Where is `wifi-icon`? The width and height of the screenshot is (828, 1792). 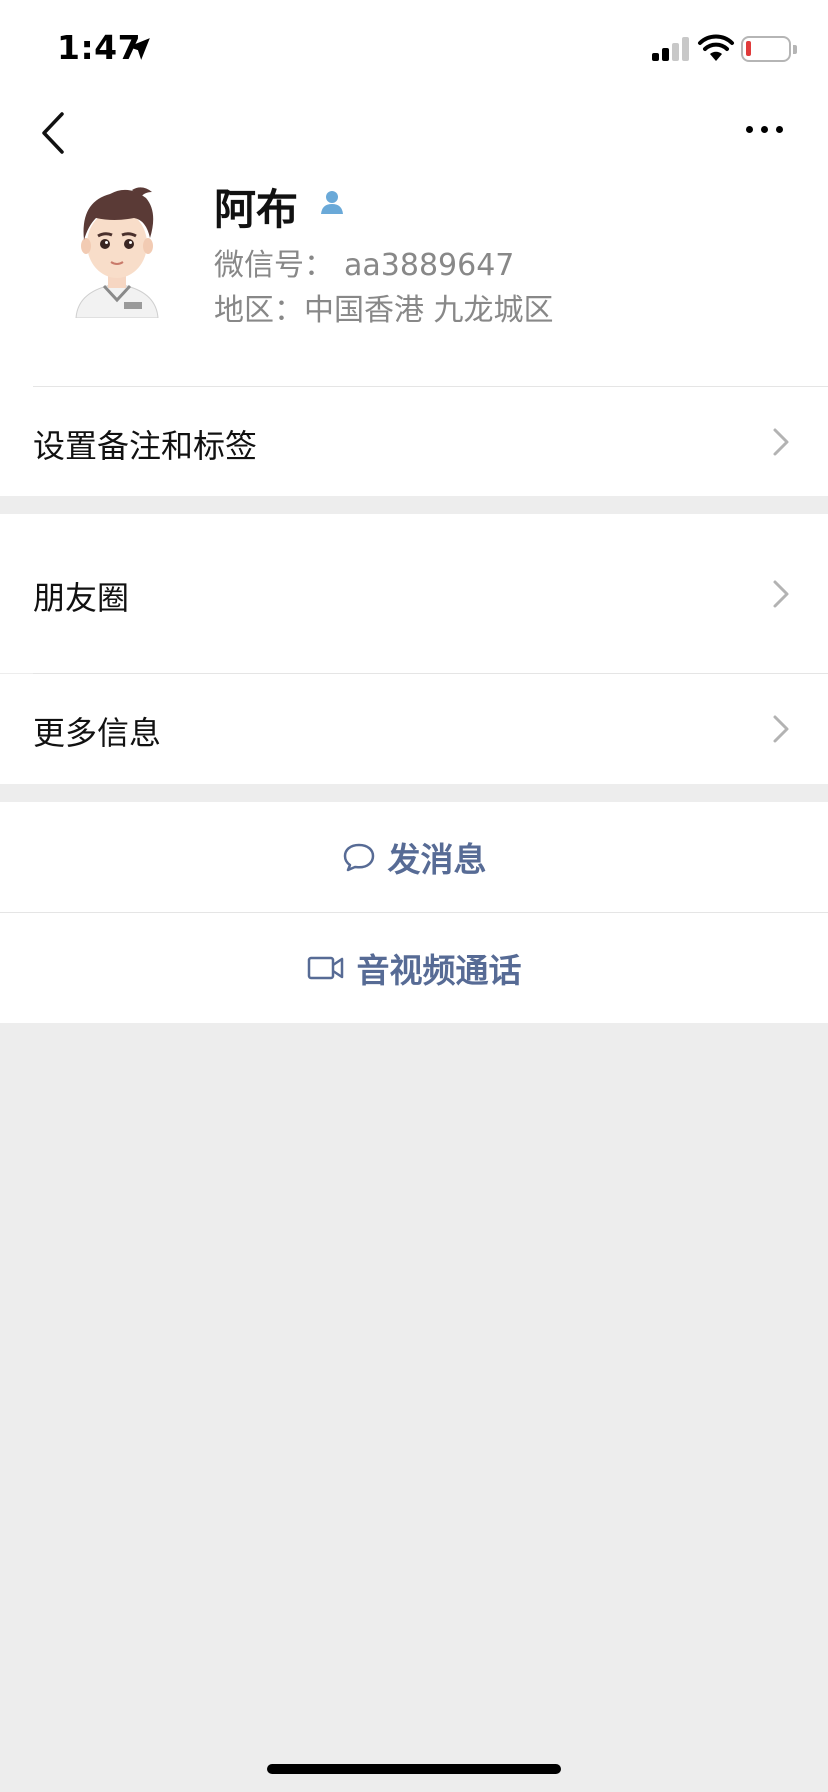
wifi-icon is located at coordinates (716, 47).